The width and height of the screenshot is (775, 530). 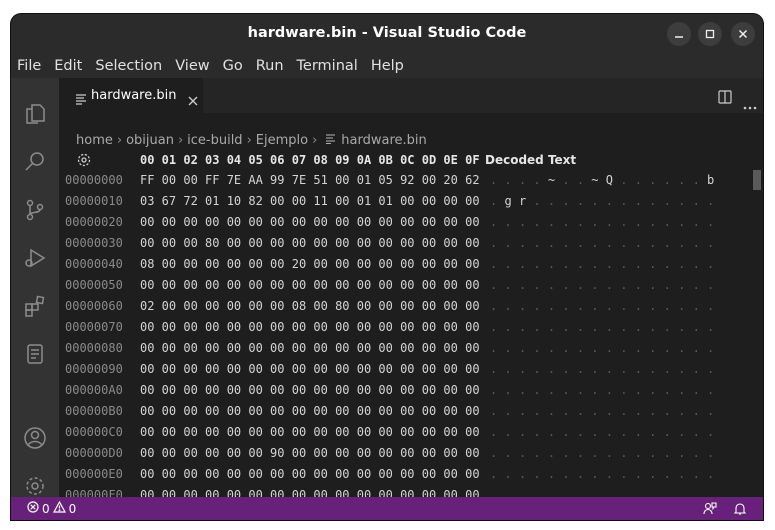 I want to click on tab-close-icon, so click(x=193, y=100).